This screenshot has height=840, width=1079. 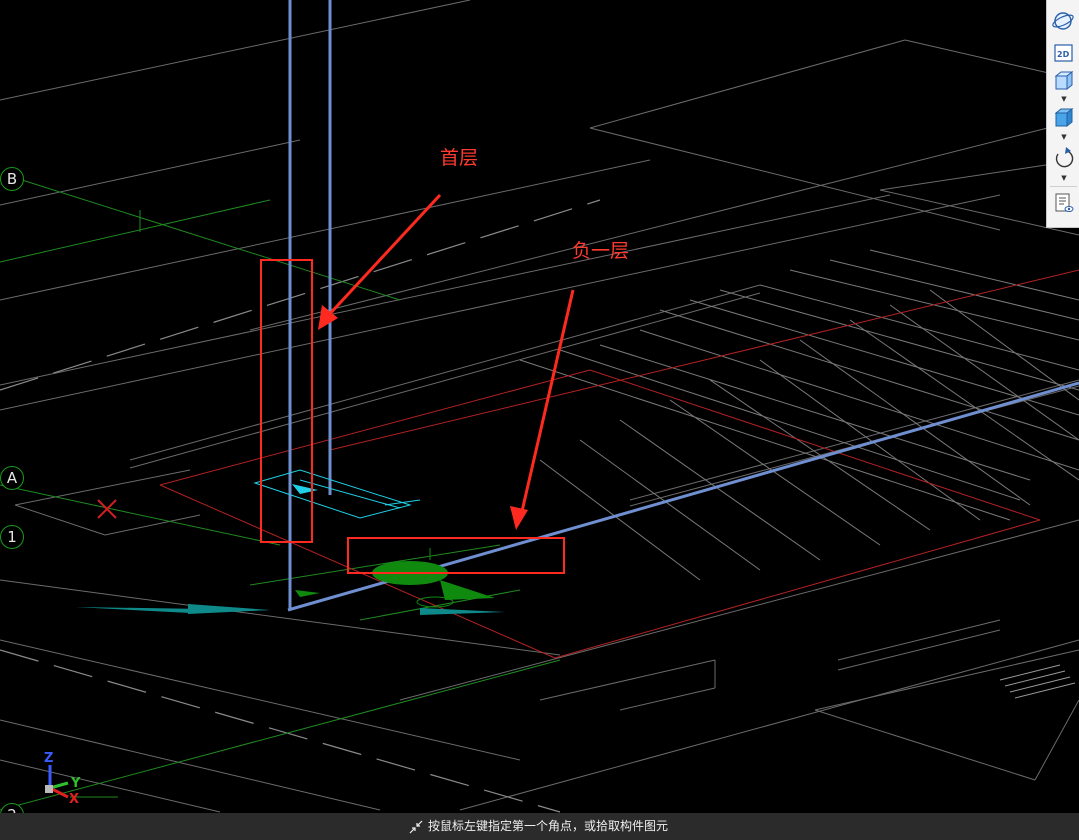 I want to click on 3d-view-button, so click(x=1063, y=81).